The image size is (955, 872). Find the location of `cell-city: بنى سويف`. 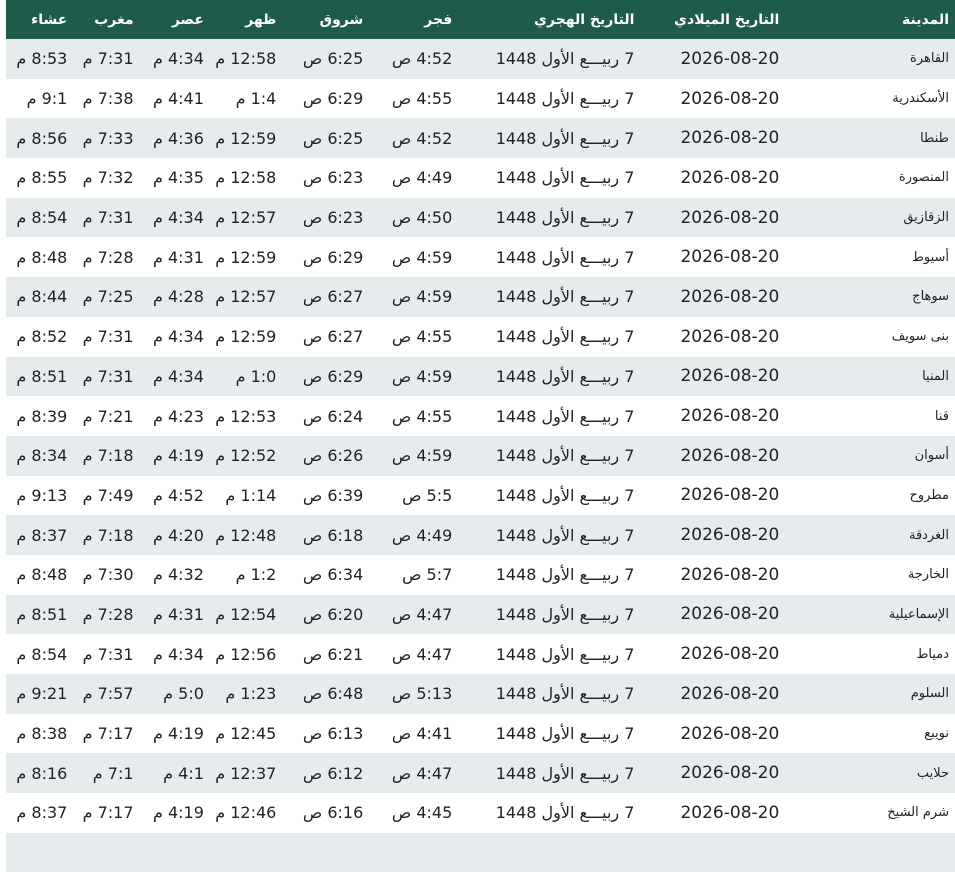

cell-city: بنى سويف is located at coordinates (920, 337).